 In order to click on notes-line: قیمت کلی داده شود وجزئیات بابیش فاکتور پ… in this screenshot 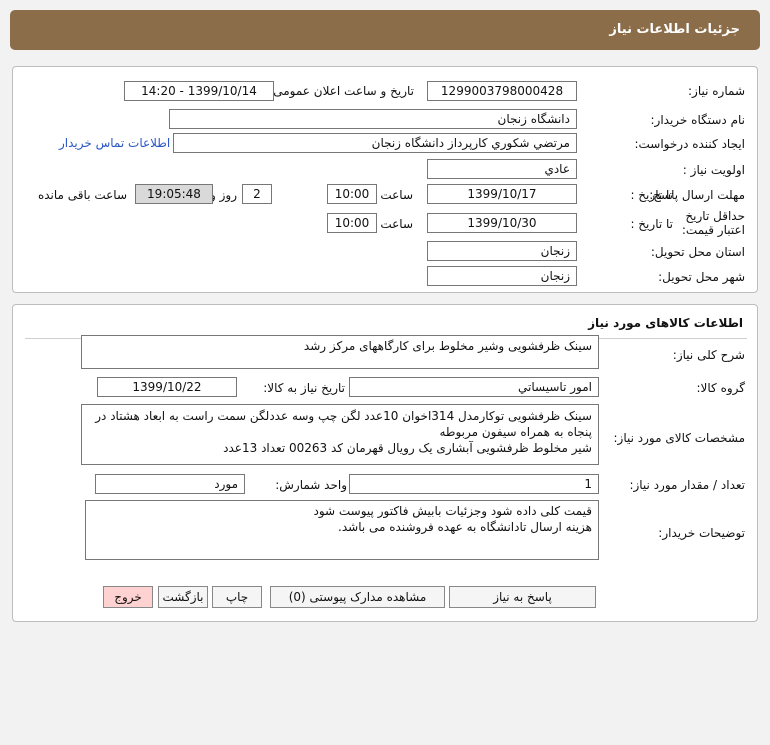, I will do `click(452, 511)`.